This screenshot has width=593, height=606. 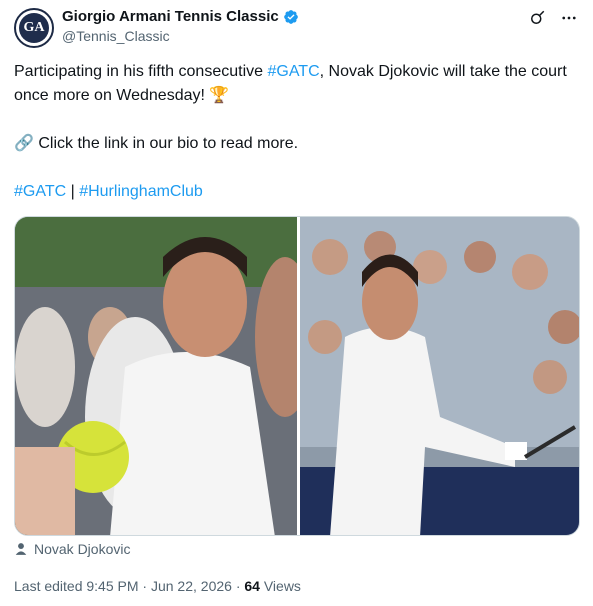 I want to click on avatar-logo: GA, so click(x=34, y=28).